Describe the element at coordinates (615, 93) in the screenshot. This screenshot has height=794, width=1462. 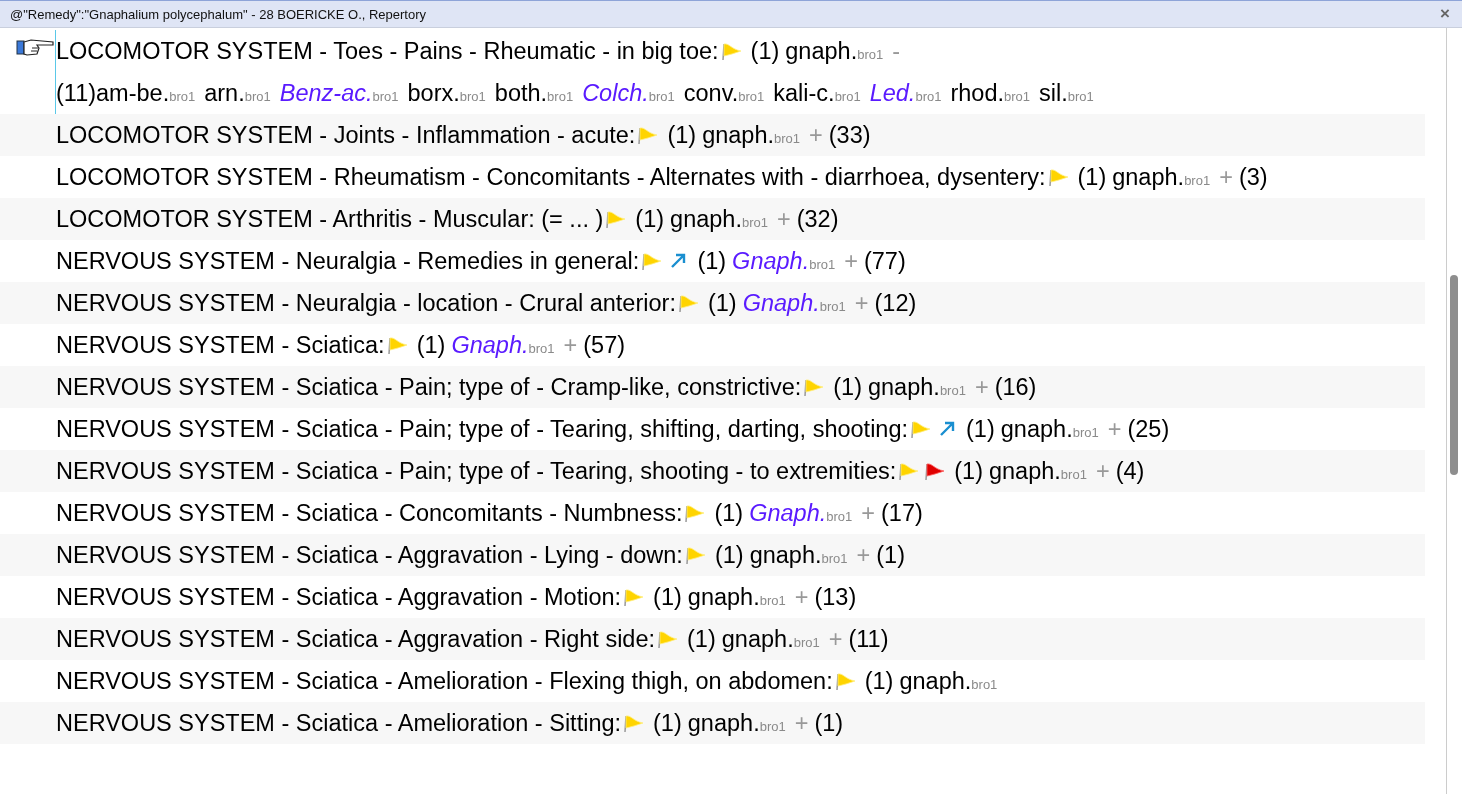
I see `remedy-name: Colch.` at that location.